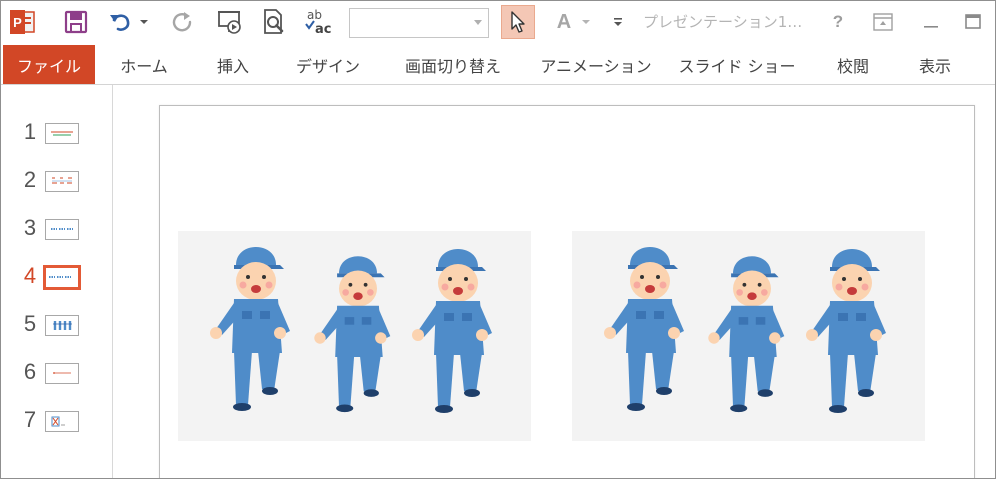  What do you see at coordinates (478, 22) in the screenshot?
I see `chevron-down-icon` at bounding box center [478, 22].